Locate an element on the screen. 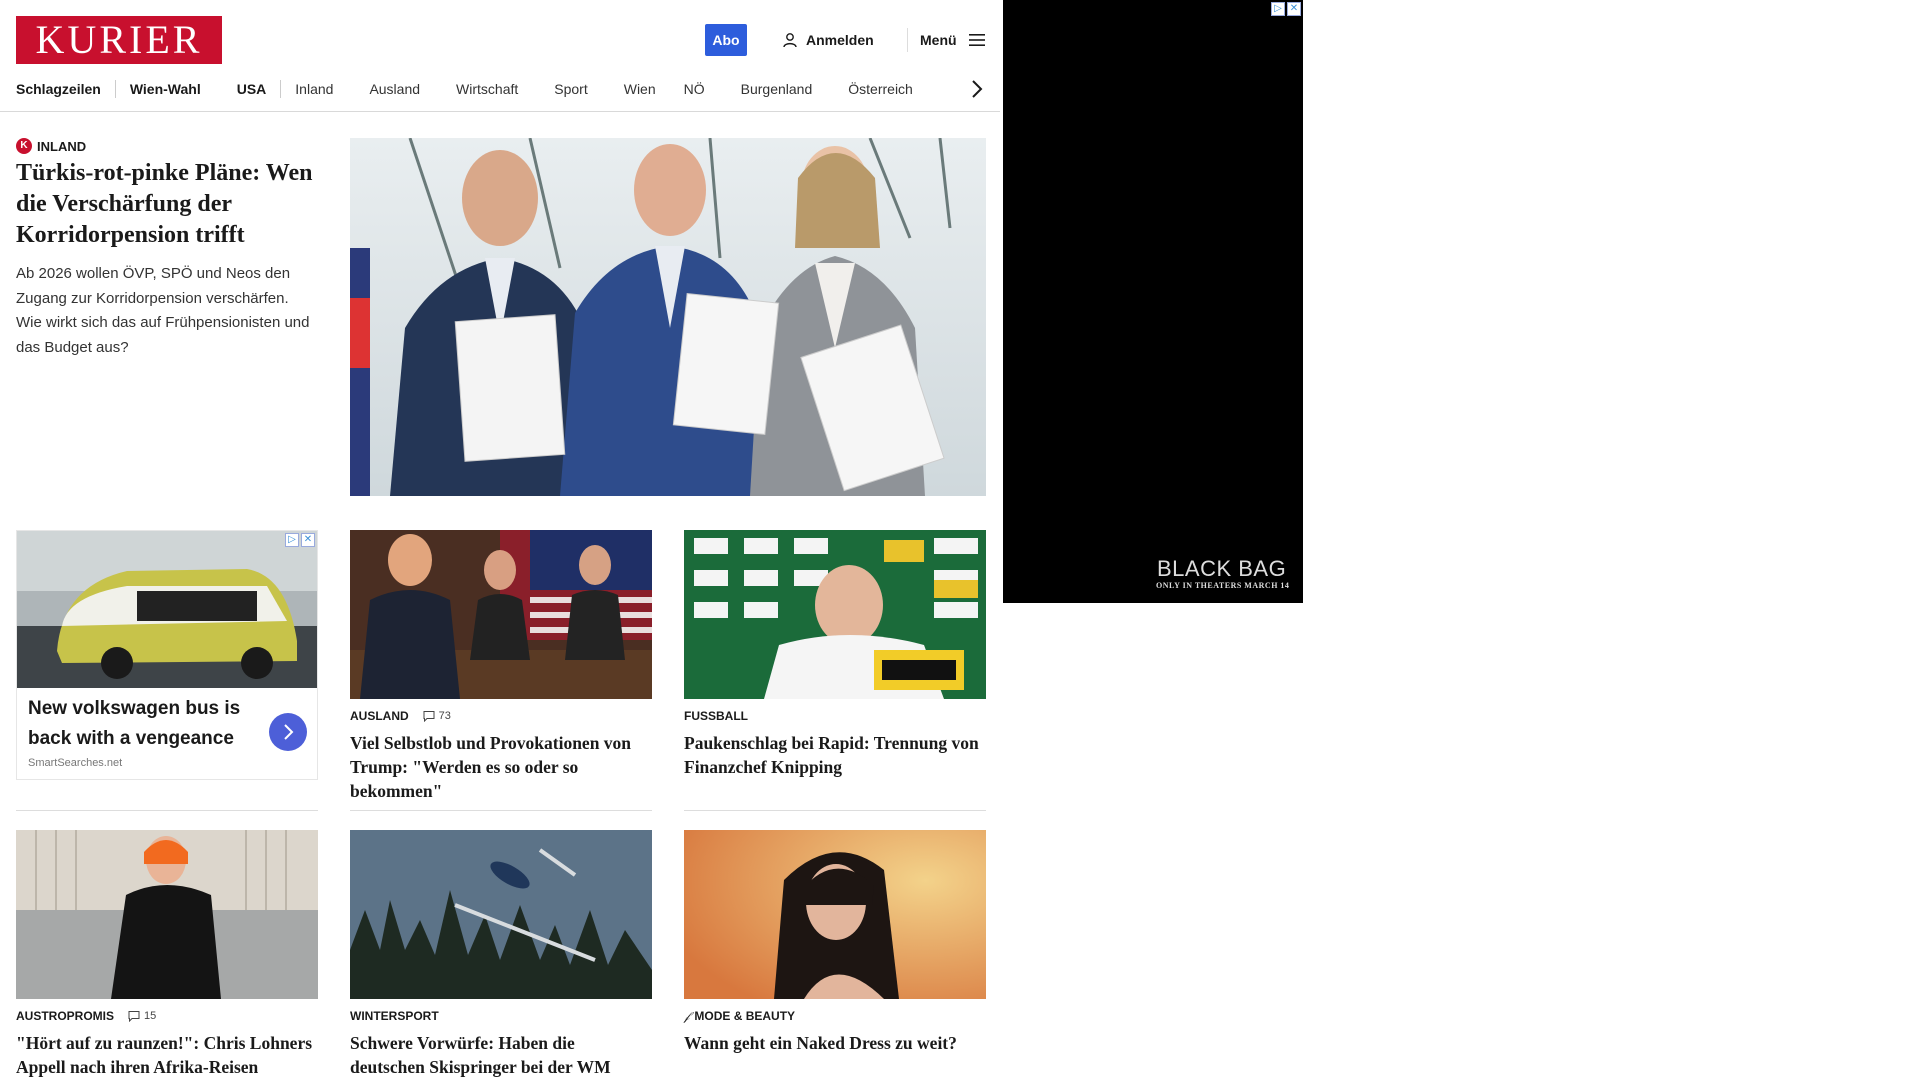  comment-count: 73 is located at coordinates (437, 716).